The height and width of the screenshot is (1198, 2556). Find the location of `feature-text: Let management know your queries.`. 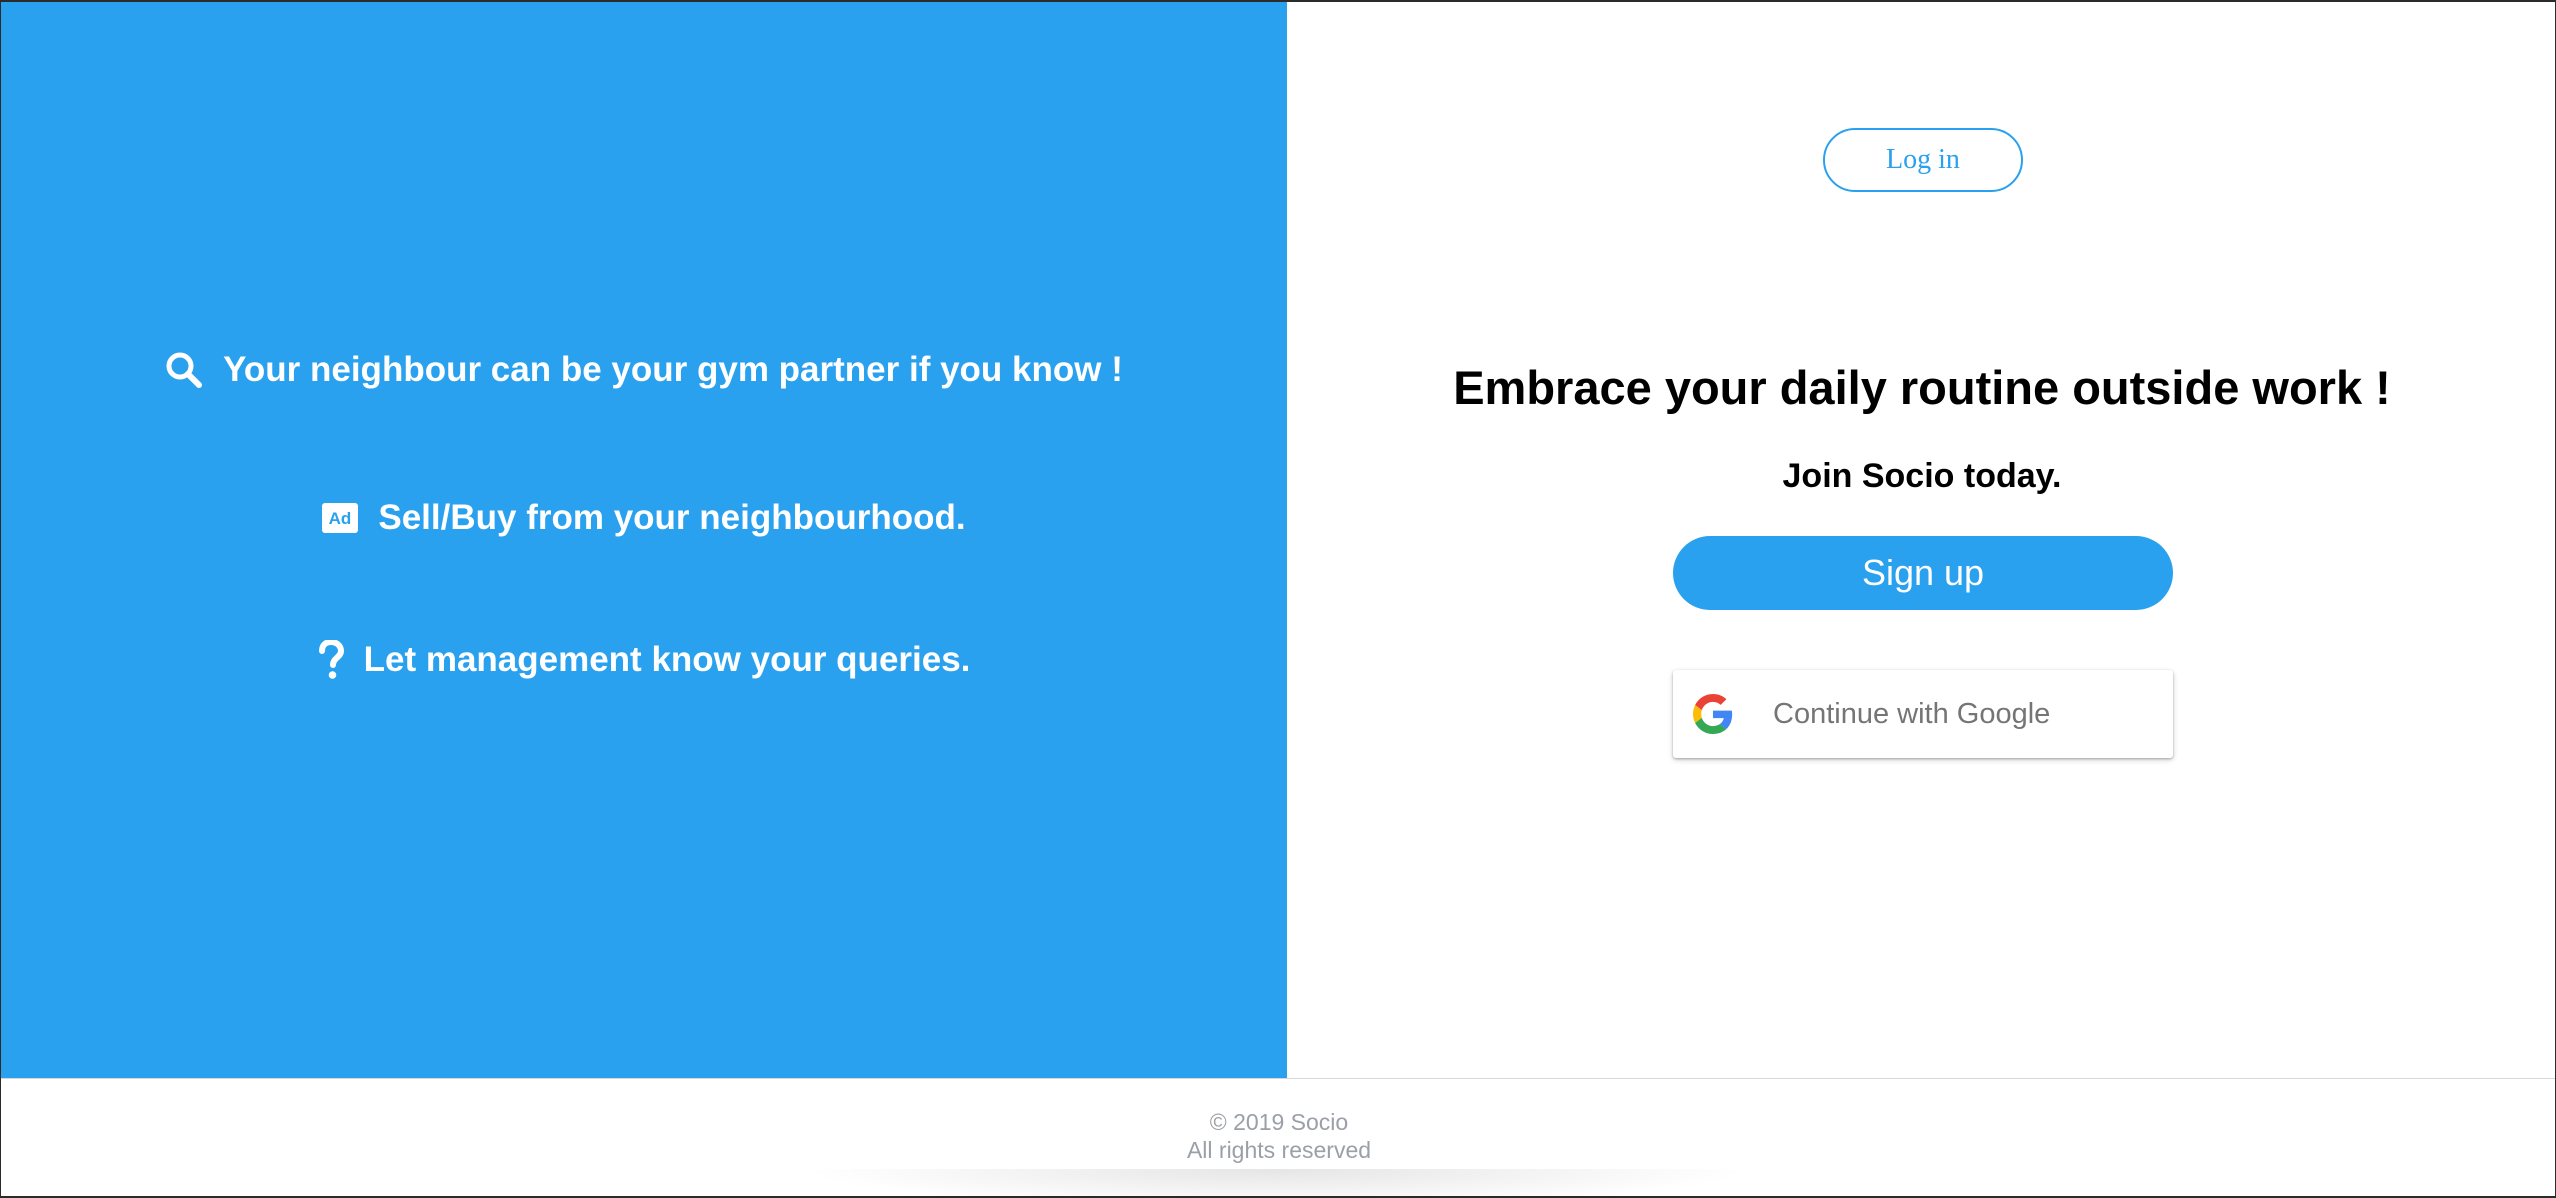

feature-text: Let management know your queries. is located at coordinates (667, 659).